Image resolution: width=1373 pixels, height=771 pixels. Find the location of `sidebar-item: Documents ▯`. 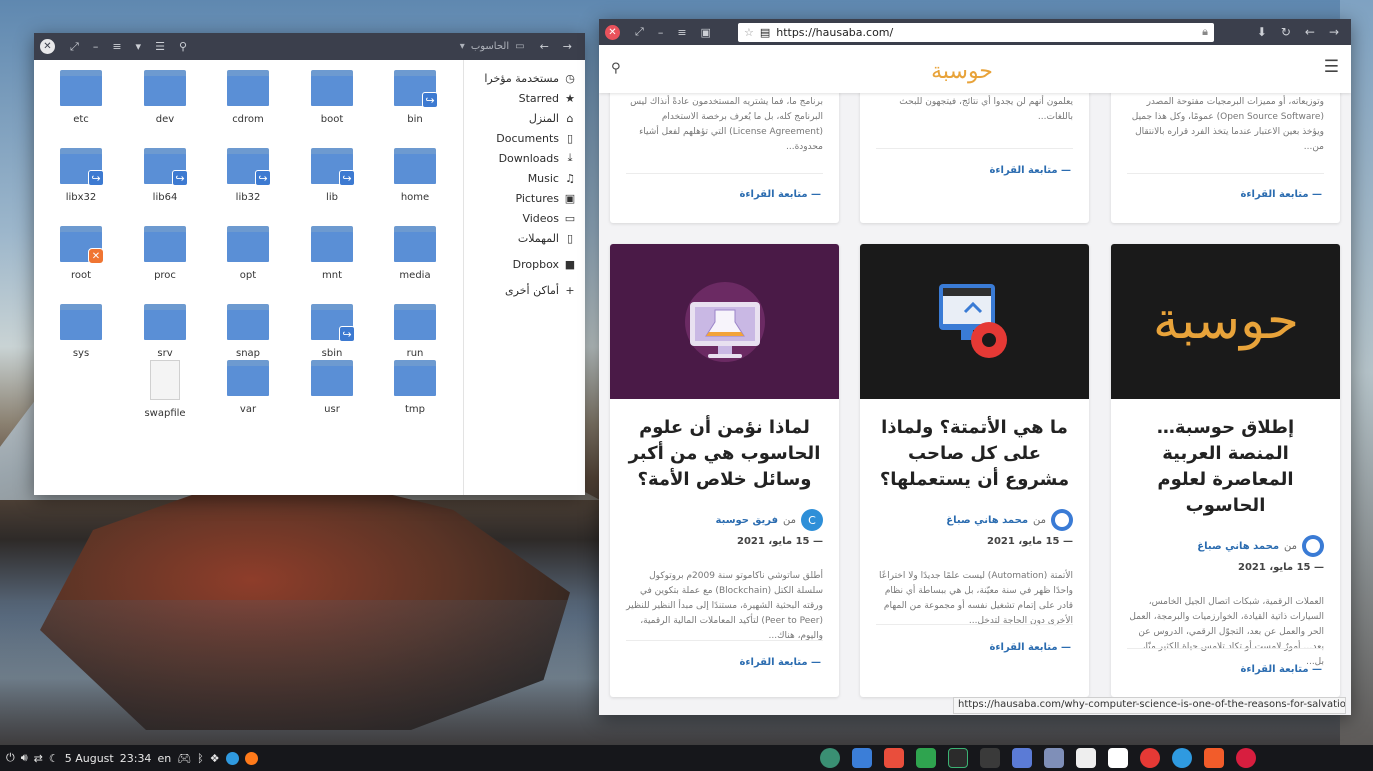

sidebar-item: Documents ▯ is located at coordinates (524, 138).